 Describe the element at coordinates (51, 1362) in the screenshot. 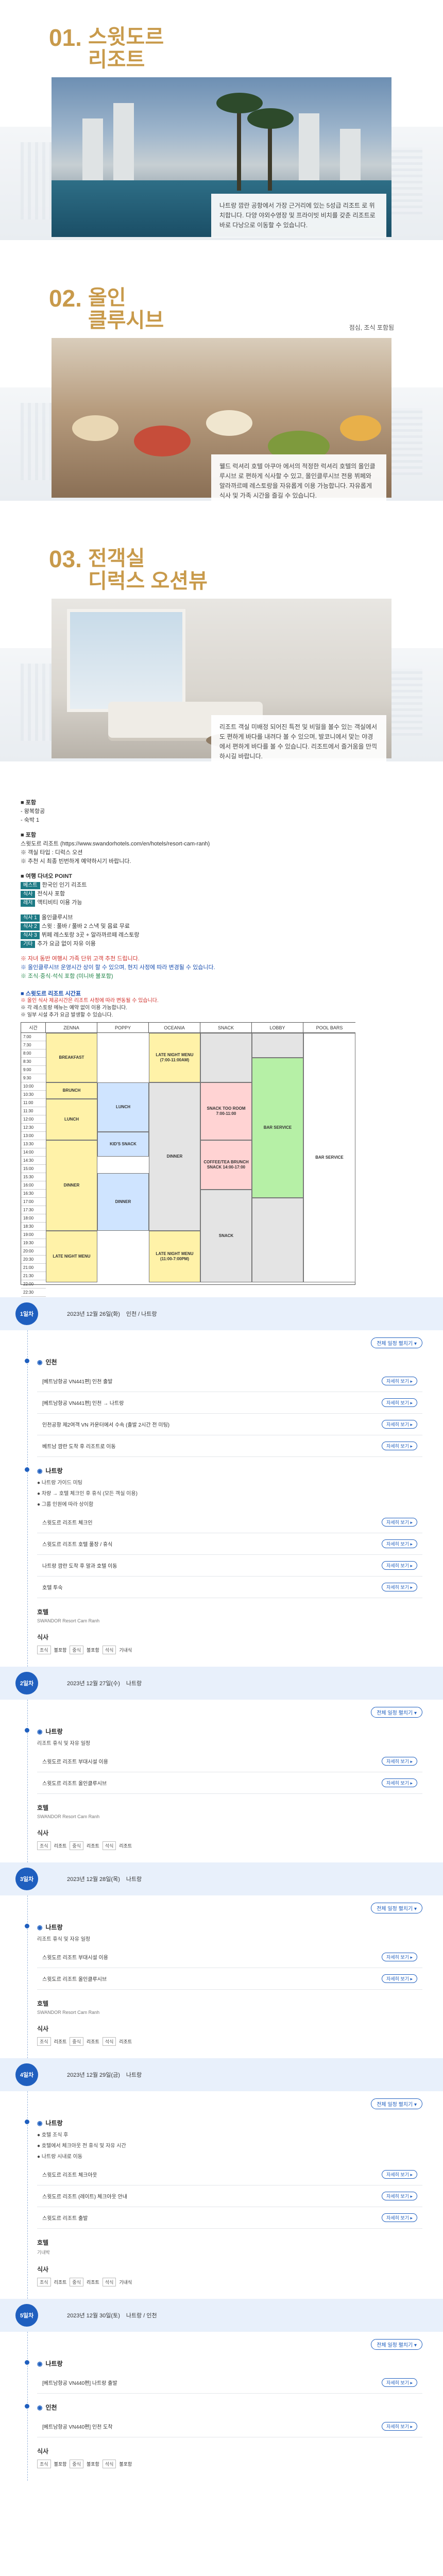

I see `region-name: 인천` at that location.